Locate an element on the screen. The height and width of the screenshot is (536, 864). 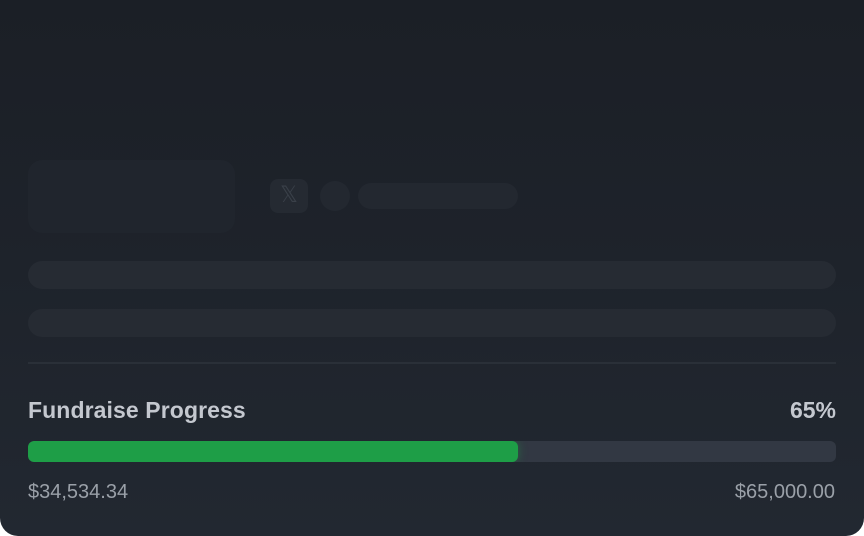
avatar-placeholder is located at coordinates (335, 196).